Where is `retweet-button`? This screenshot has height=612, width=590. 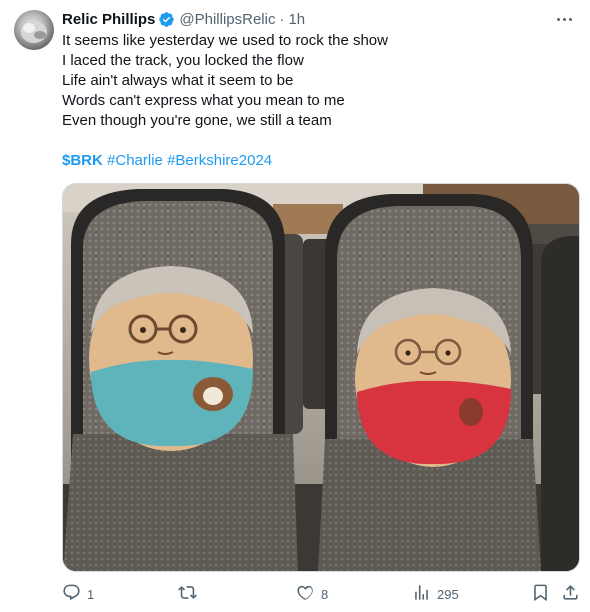
retweet-button is located at coordinates (190, 594).